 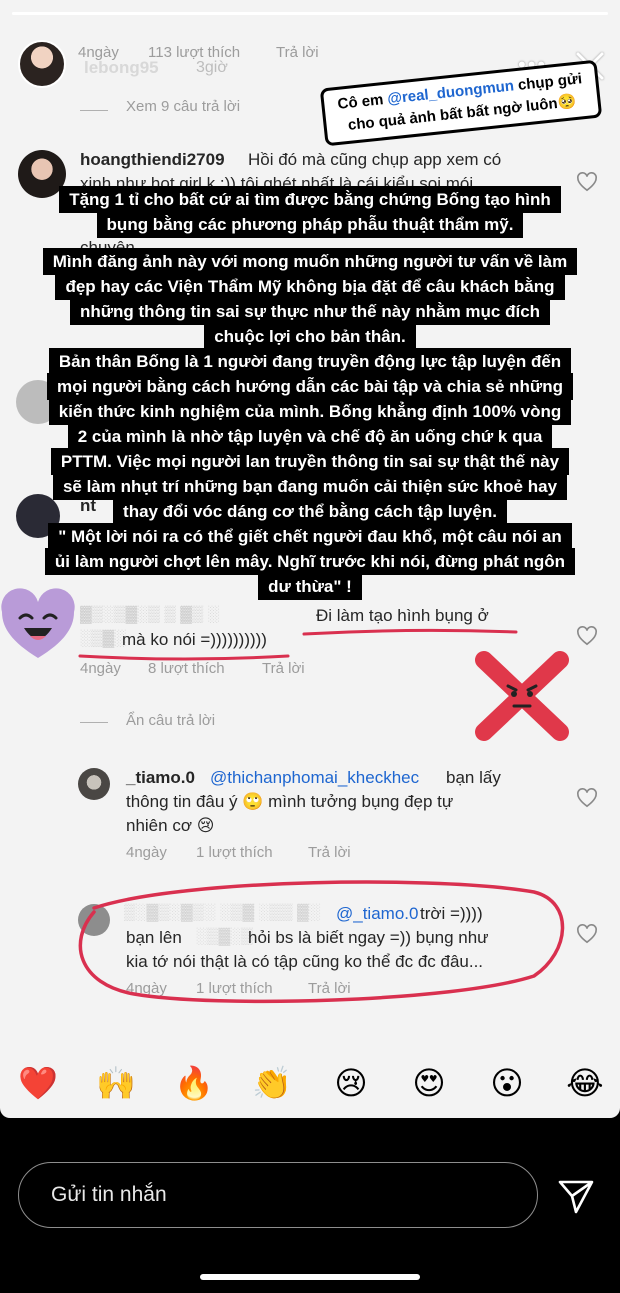 What do you see at coordinates (103, 638) in the screenshot?
I see `blurred-text: ░▒▓░` at bounding box center [103, 638].